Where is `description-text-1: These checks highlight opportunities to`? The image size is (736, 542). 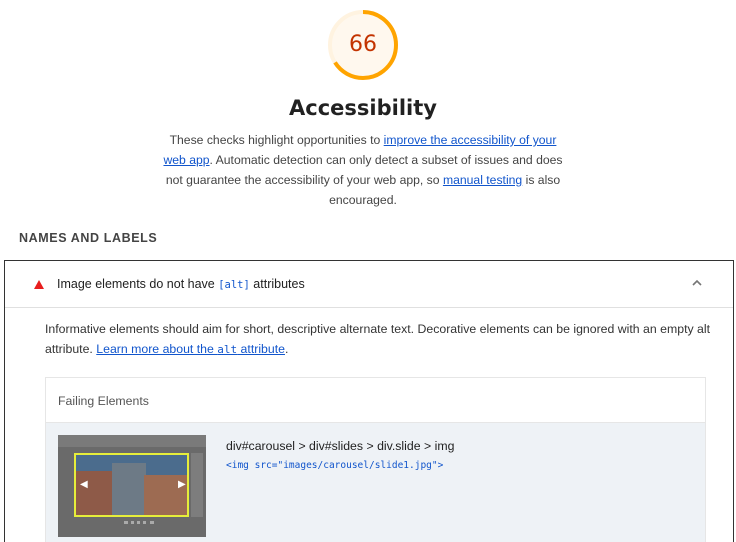
description-text-1: These checks highlight opportunities to is located at coordinates (276, 140).